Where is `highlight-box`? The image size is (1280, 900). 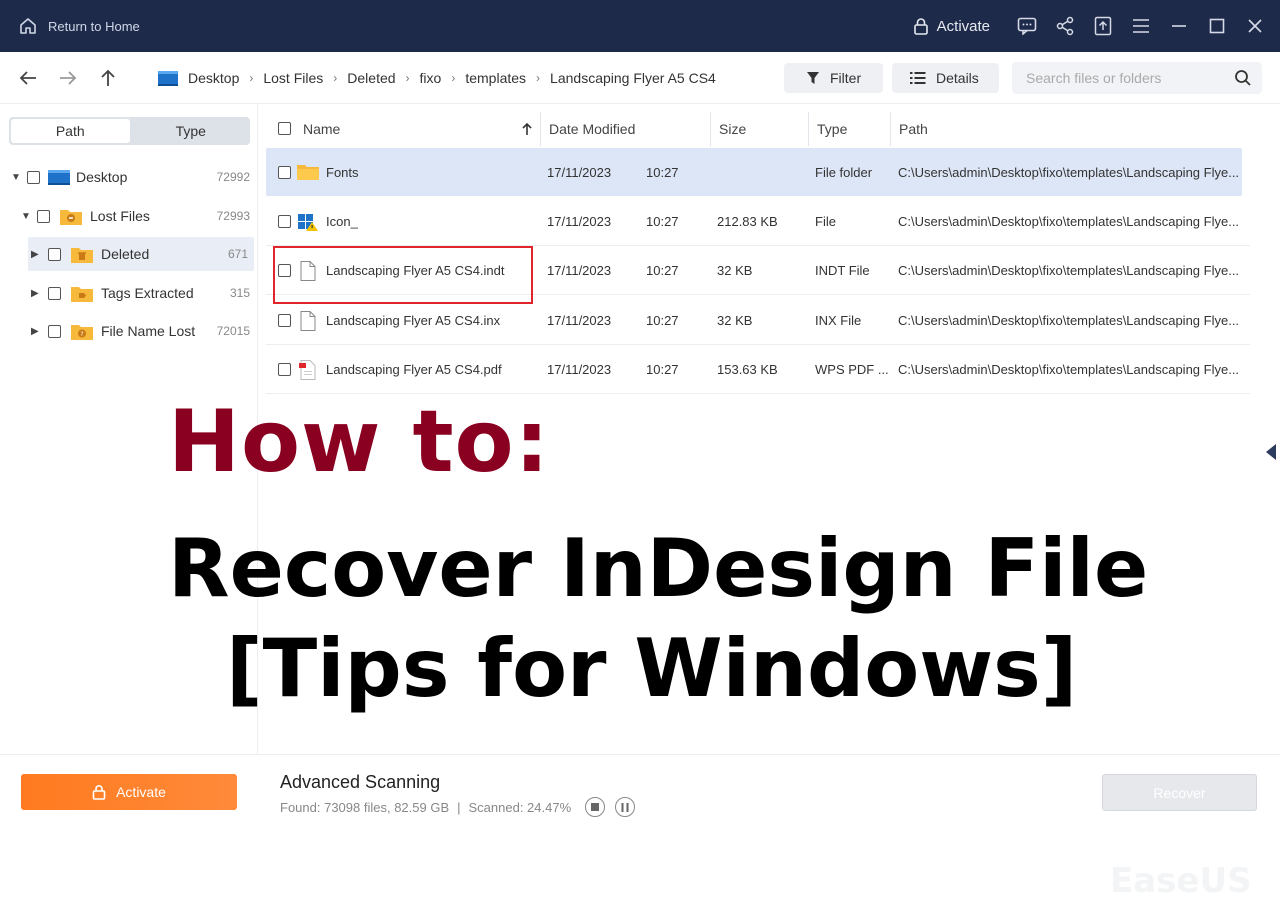
highlight-box is located at coordinates (403, 275).